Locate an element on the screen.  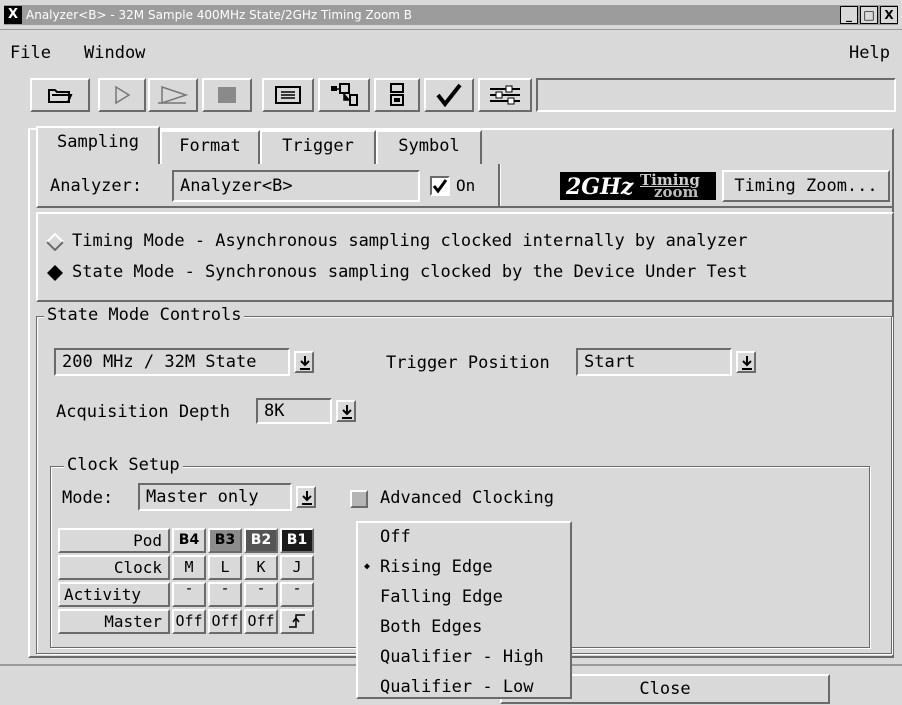
clock-mode-label: Mode: is located at coordinates (88, 498).